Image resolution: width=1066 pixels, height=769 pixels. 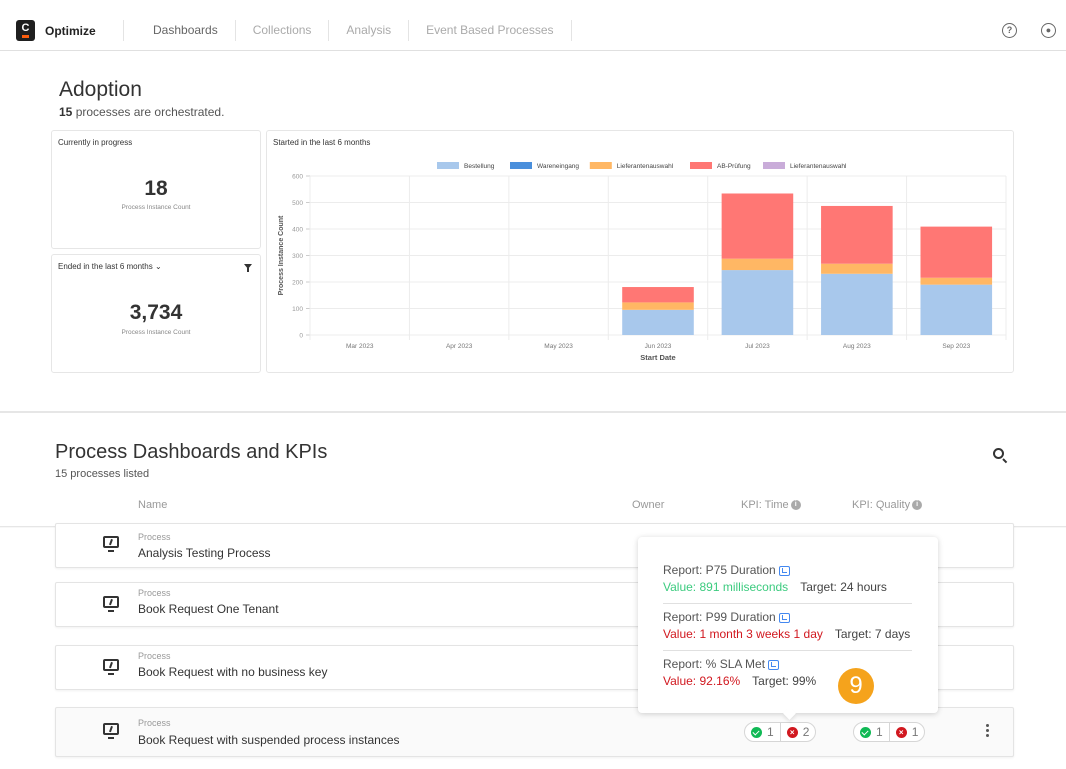 I want to click on nav-dashboards: Dashboards, so click(x=179, y=30).